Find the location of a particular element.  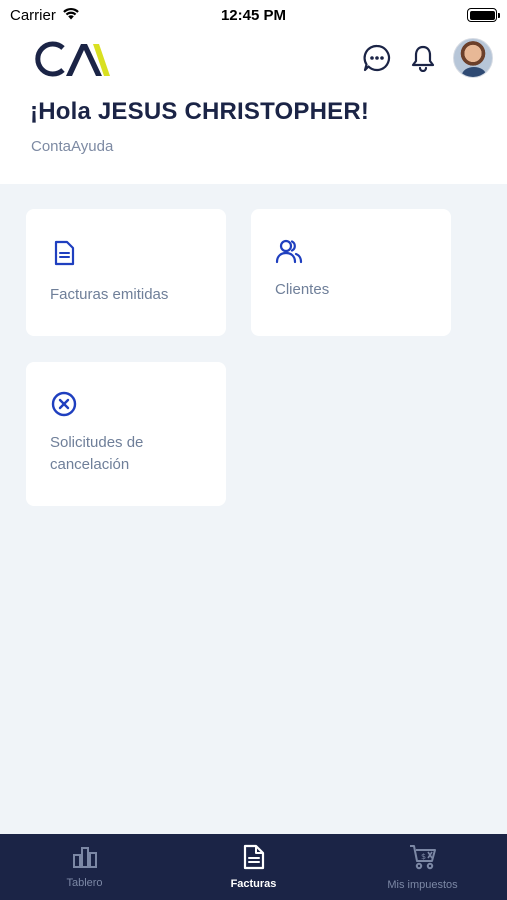

notifications-button is located at coordinates (423, 58).